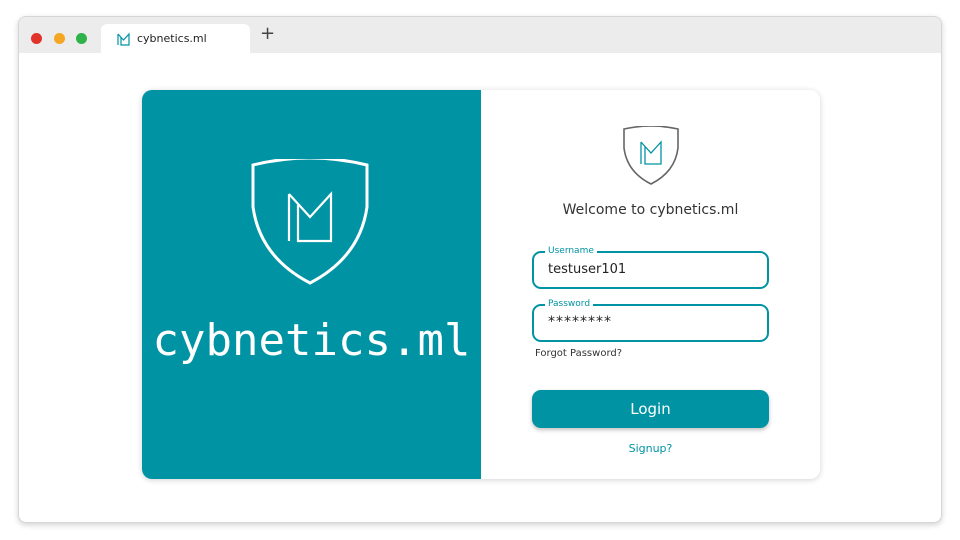  I want to click on minimize-window-button, so click(59, 38).